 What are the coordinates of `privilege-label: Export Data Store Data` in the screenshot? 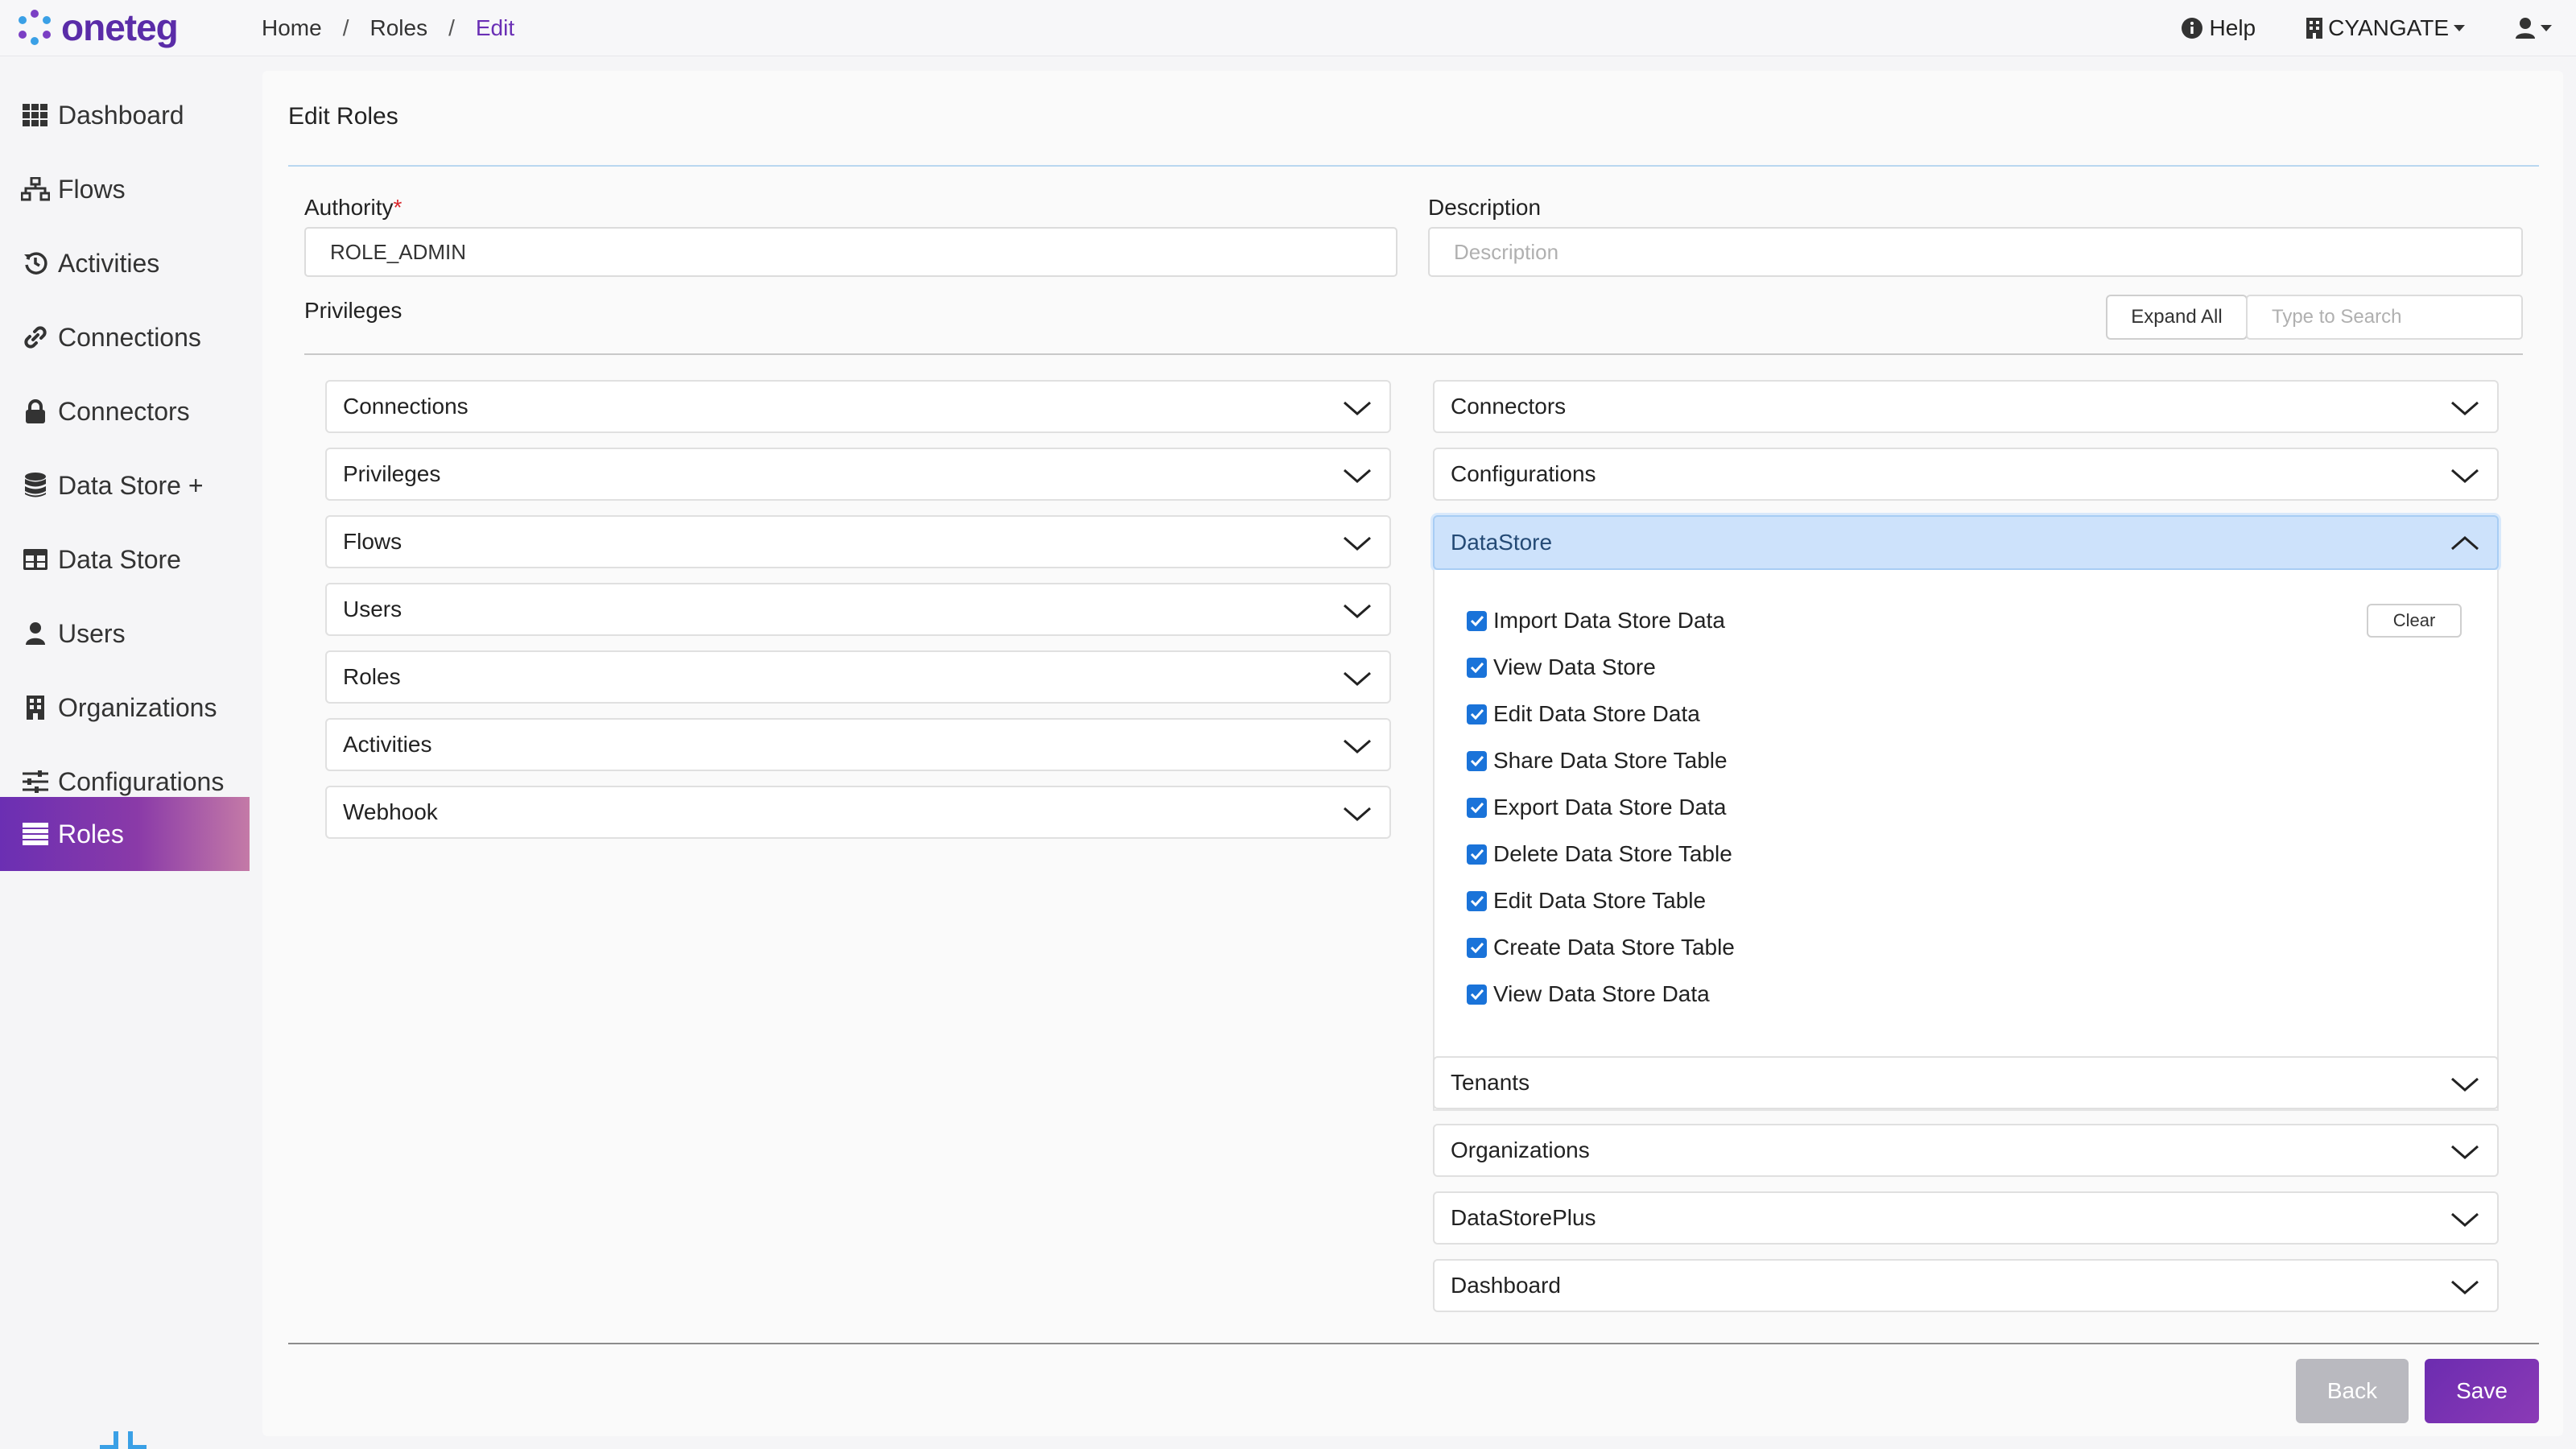 It's located at (1610, 807).